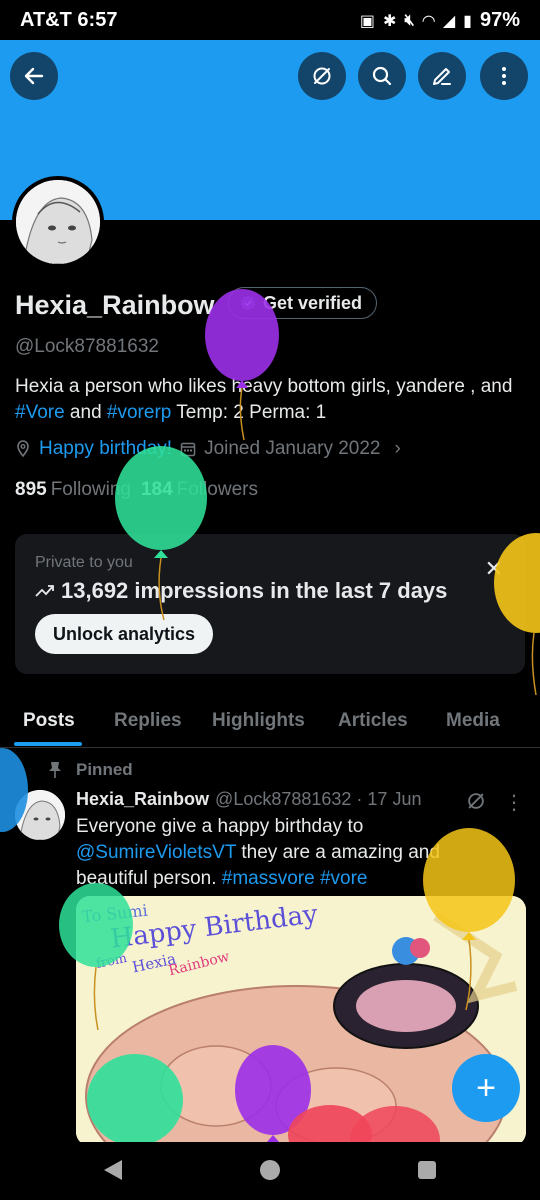 The height and width of the screenshot is (1200, 540). I want to click on tab-articles: Articles, so click(373, 721).